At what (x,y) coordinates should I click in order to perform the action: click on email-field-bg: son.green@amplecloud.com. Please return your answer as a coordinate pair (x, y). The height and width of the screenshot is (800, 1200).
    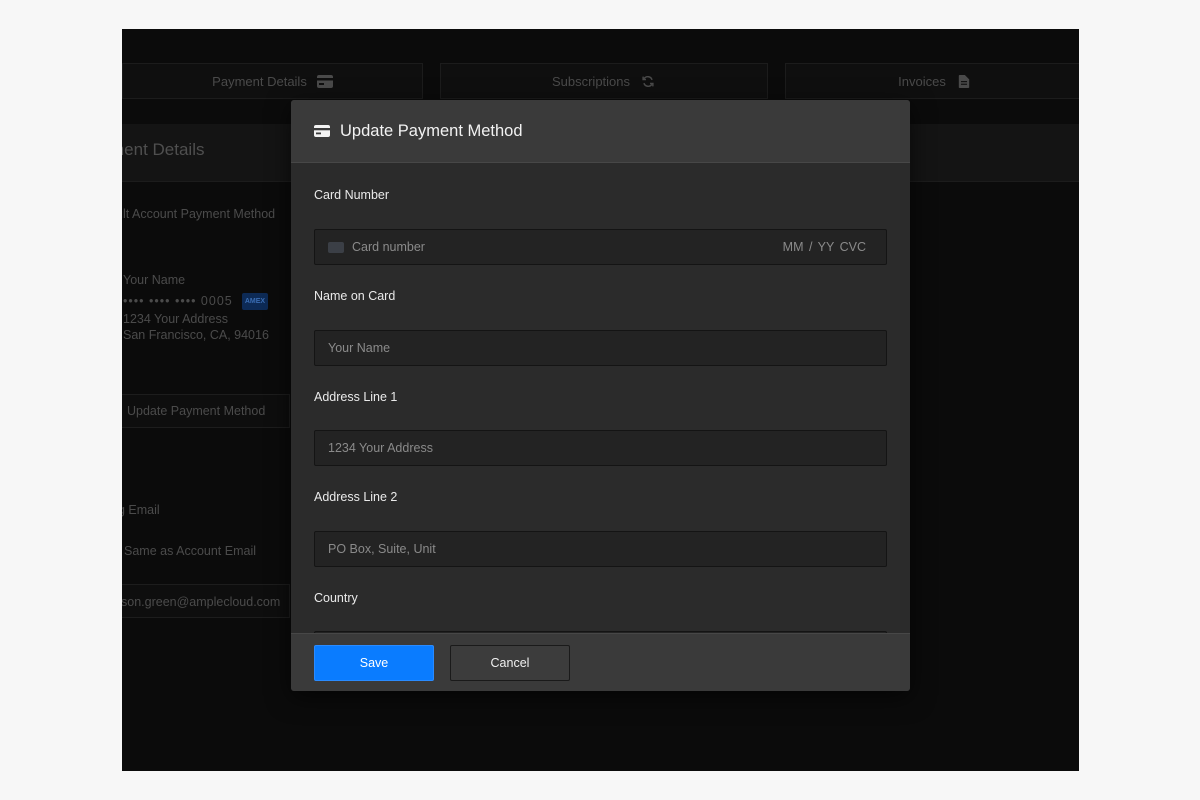
    Looking at the image, I should click on (206, 601).